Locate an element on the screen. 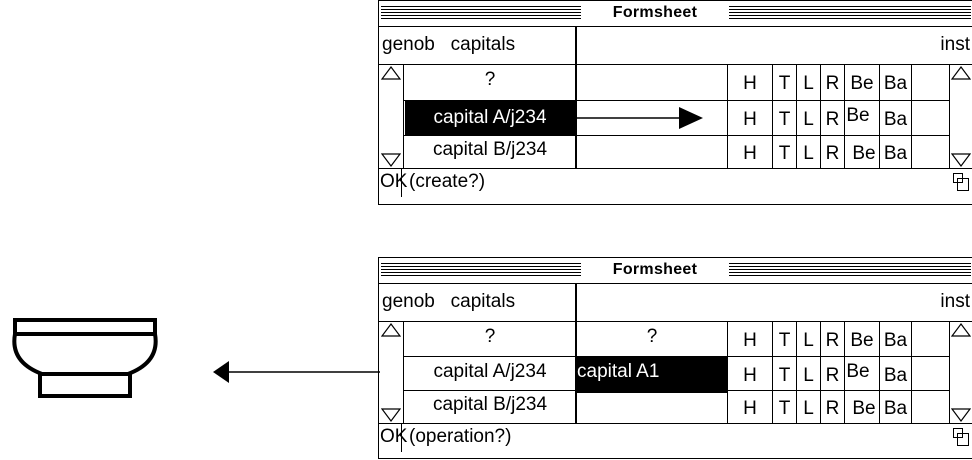 The height and width of the screenshot is (460, 972). arrow-right-icon is located at coordinates (640, 118).